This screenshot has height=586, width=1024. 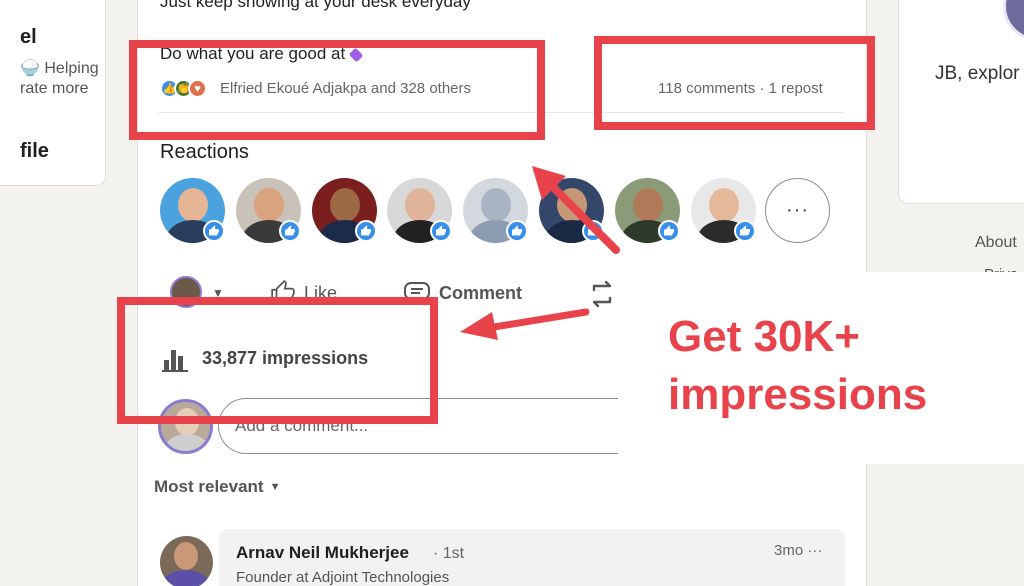 What do you see at coordinates (734, 83) in the screenshot?
I see `highlight-box-comments` at bounding box center [734, 83].